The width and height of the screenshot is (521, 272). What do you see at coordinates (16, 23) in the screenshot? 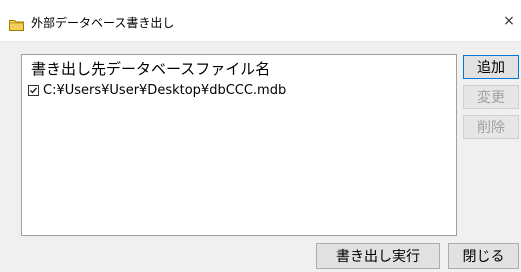
I see `folder-icon` at bounding box center [16, 23].